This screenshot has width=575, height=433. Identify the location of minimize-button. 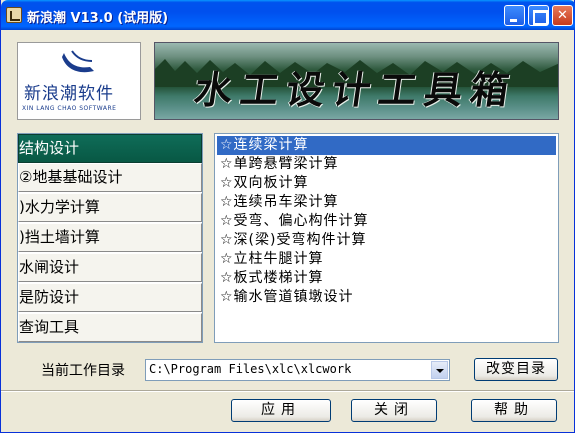
(514, 15).